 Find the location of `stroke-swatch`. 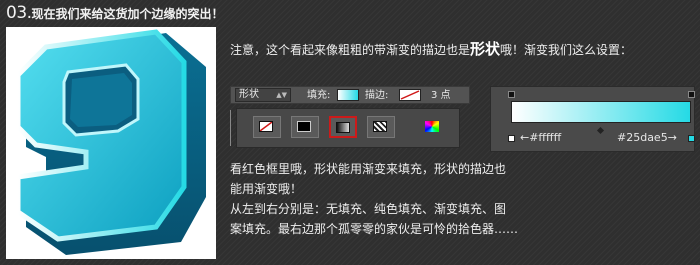

stroke-swatch is located at coordinates (410, 95).